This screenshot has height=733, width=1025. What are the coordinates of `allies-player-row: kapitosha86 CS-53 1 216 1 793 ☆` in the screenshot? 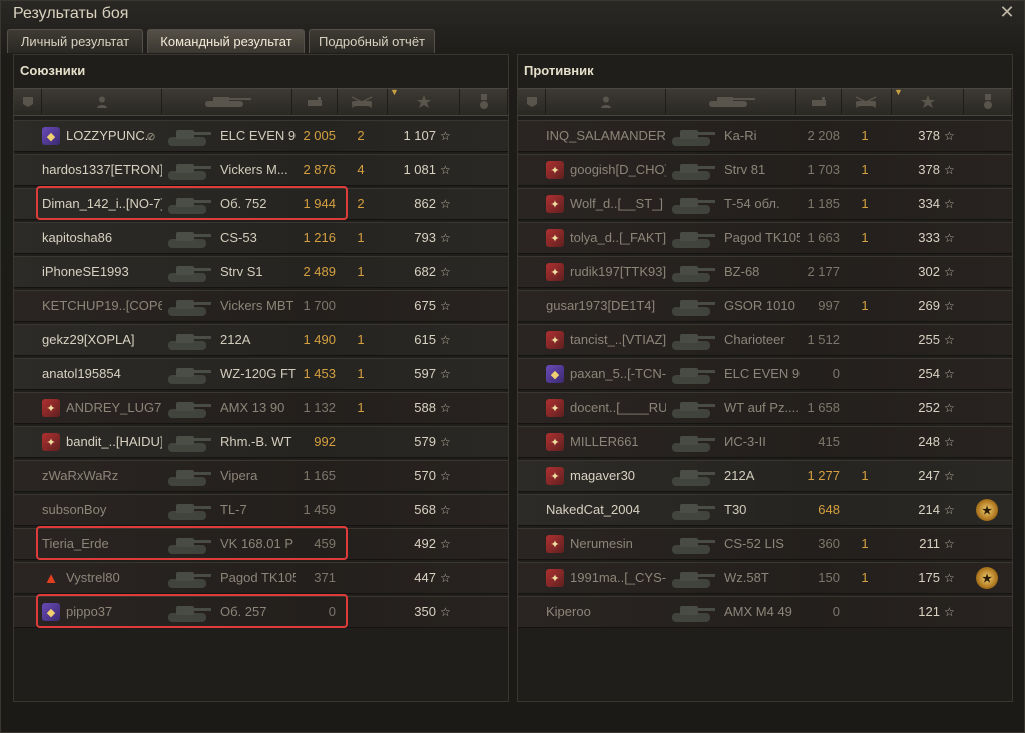 It's located at (261, 238).